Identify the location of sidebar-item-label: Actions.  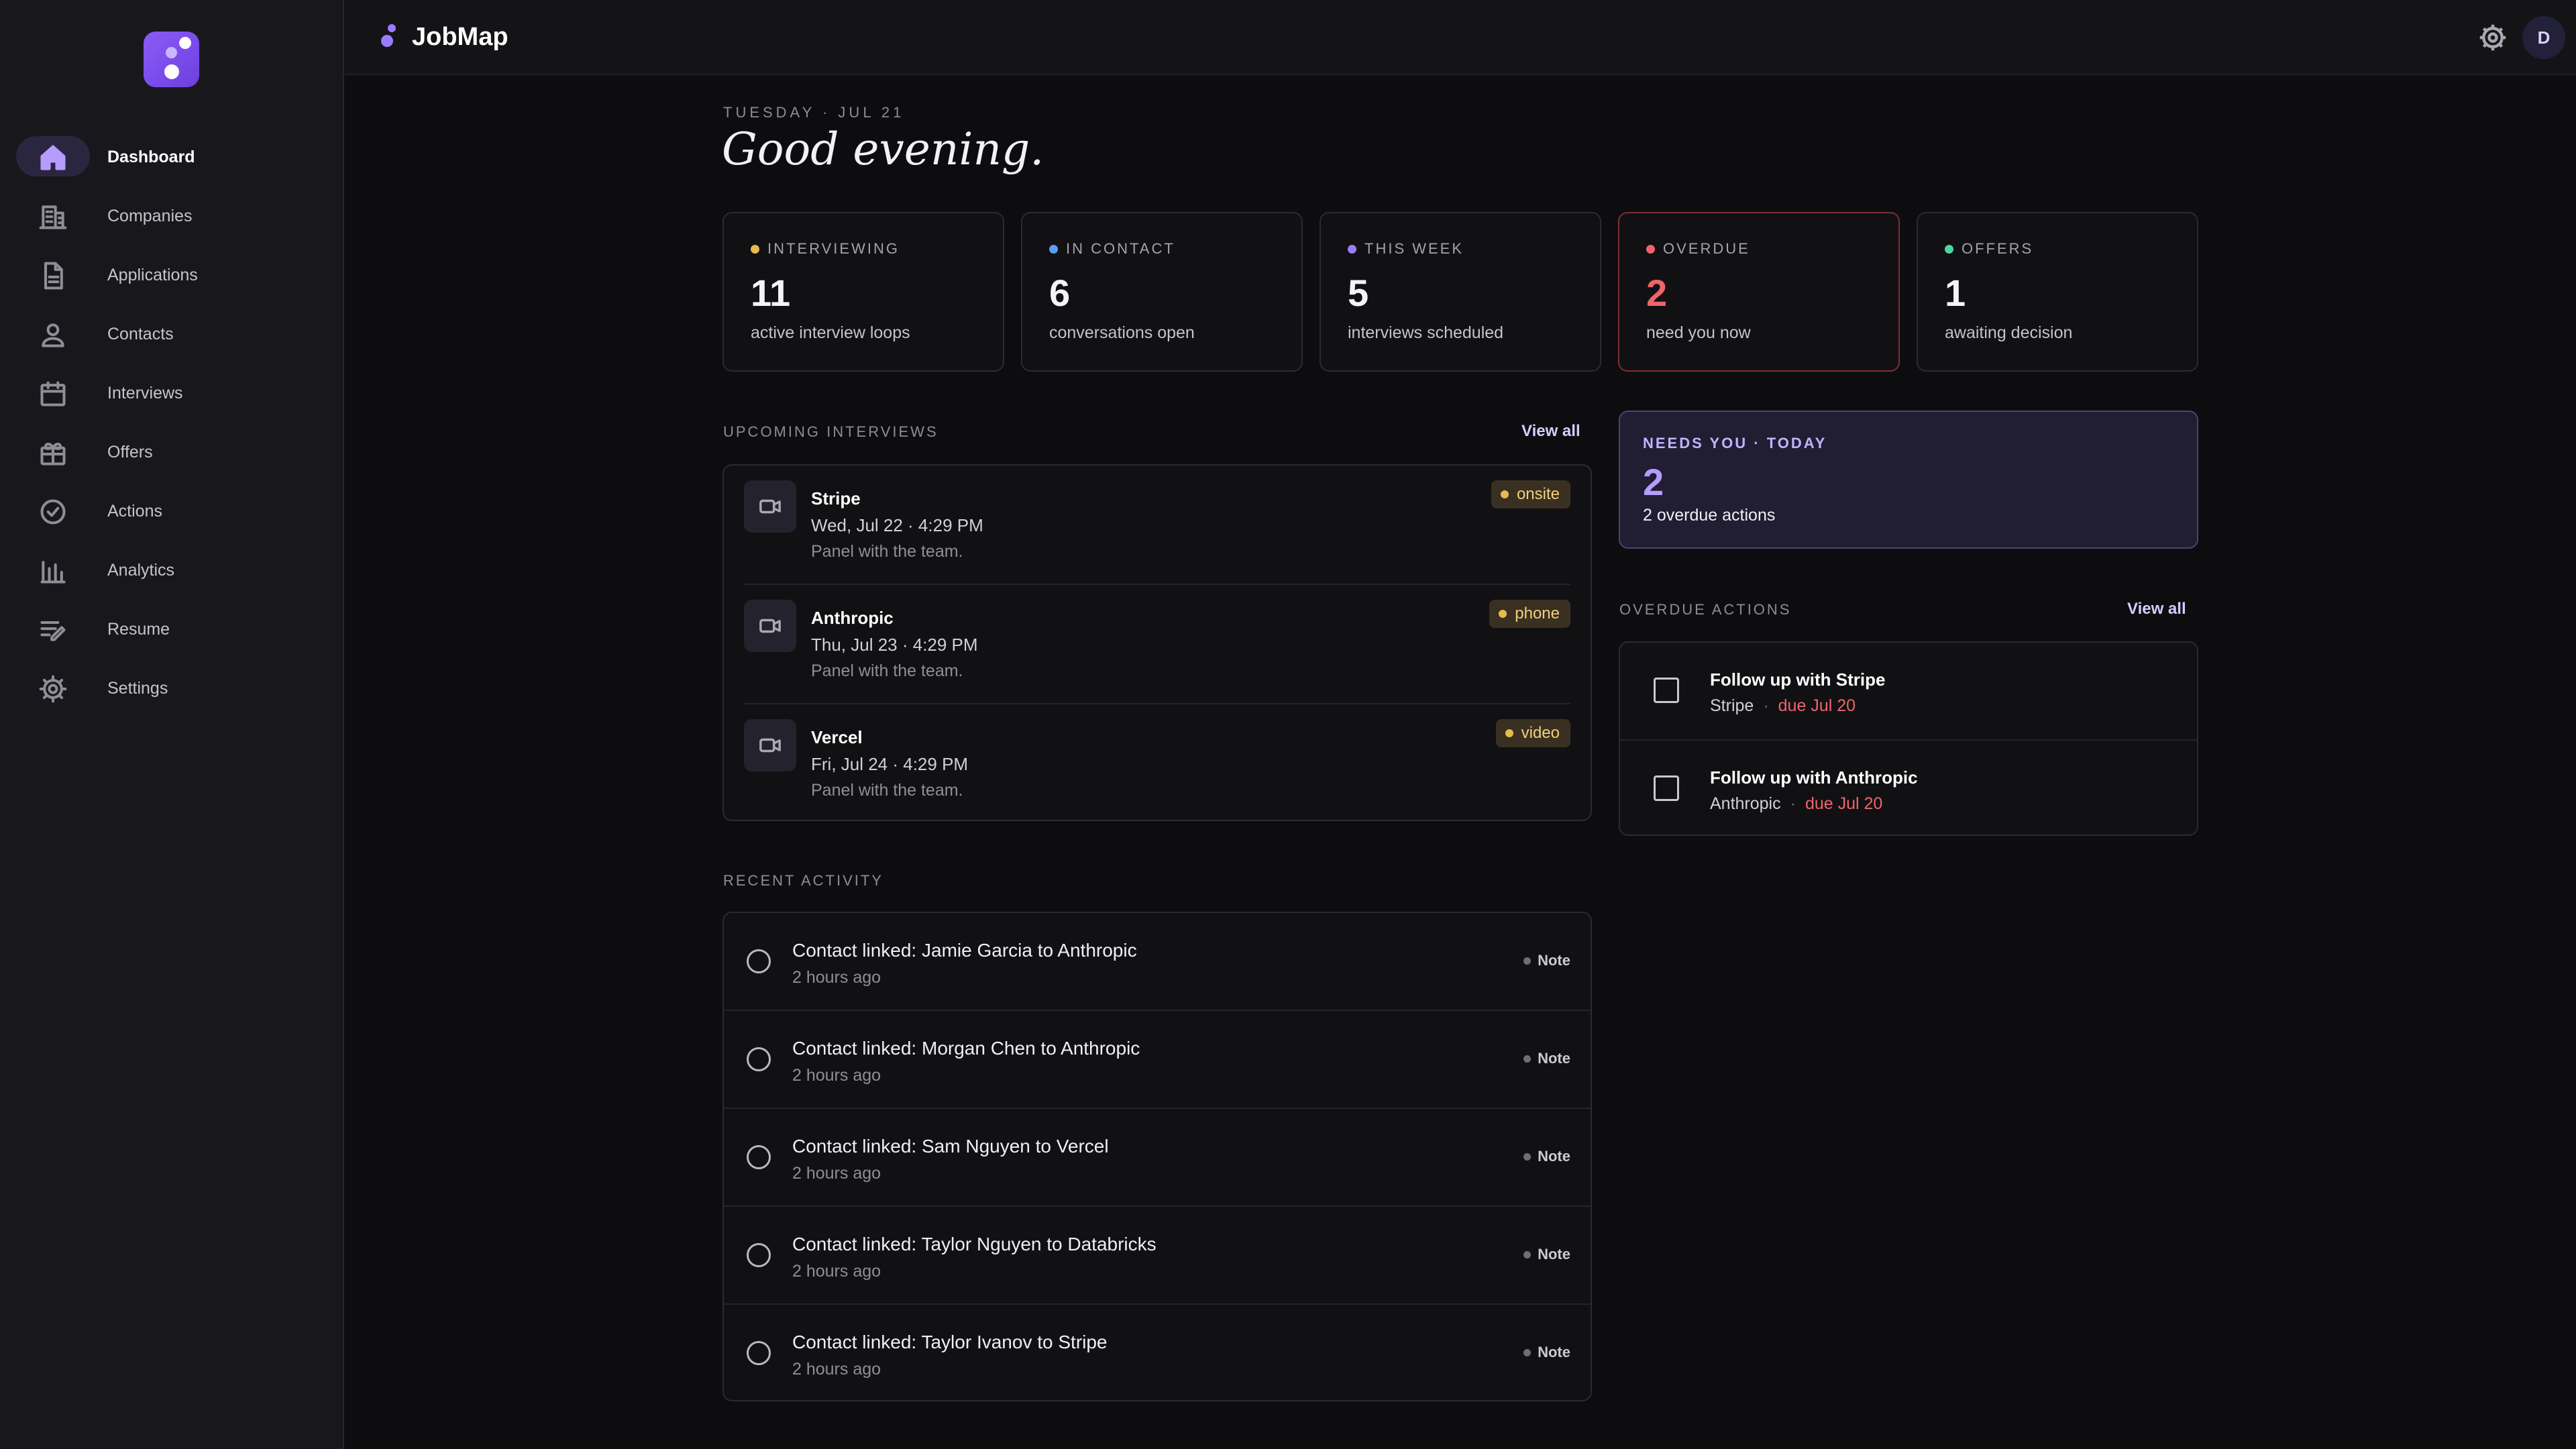
(134, 511).